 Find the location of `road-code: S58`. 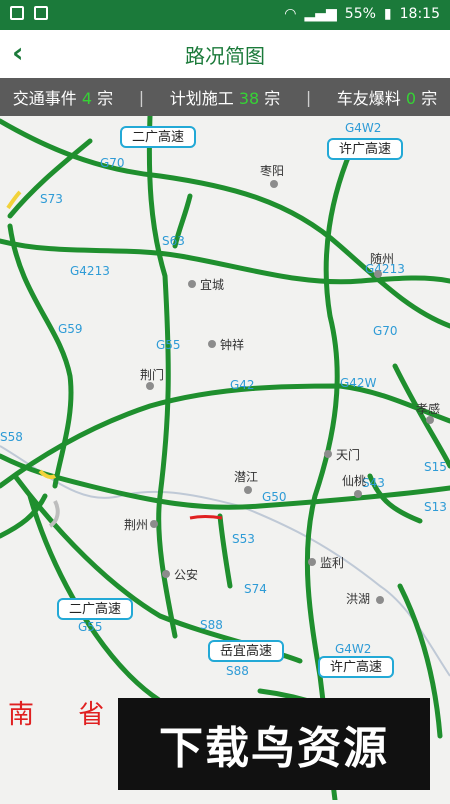

road-code: S58 is located at coordinates (11, 437).